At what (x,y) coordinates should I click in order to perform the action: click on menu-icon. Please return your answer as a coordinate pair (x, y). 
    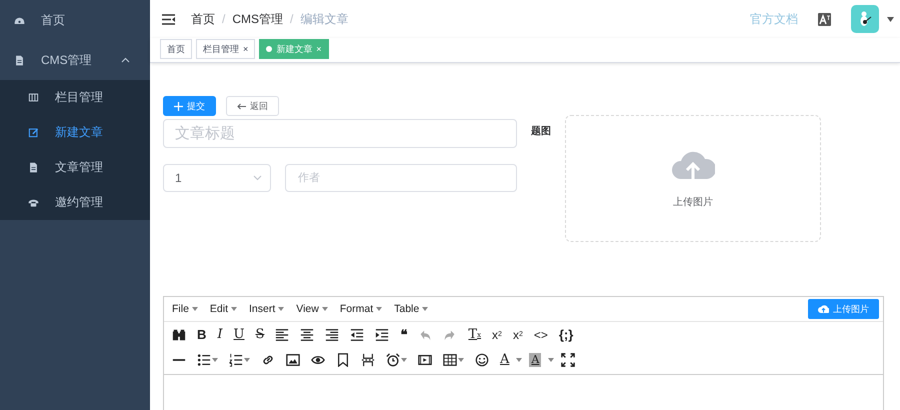
    Looking at the image, I should click on (168, 19).